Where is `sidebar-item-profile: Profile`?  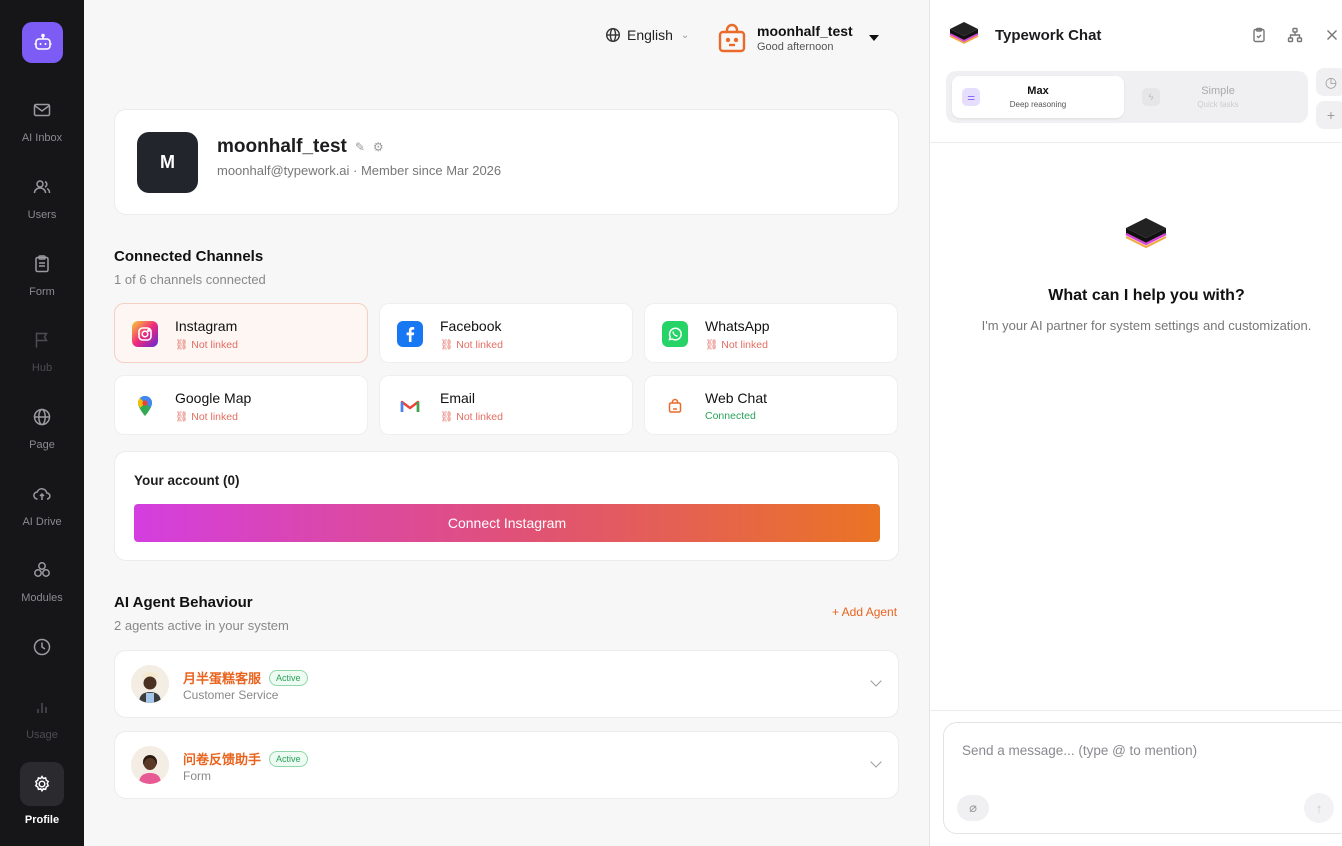 sidebar-item-profile: Profile is located at coordinates (42, 794).